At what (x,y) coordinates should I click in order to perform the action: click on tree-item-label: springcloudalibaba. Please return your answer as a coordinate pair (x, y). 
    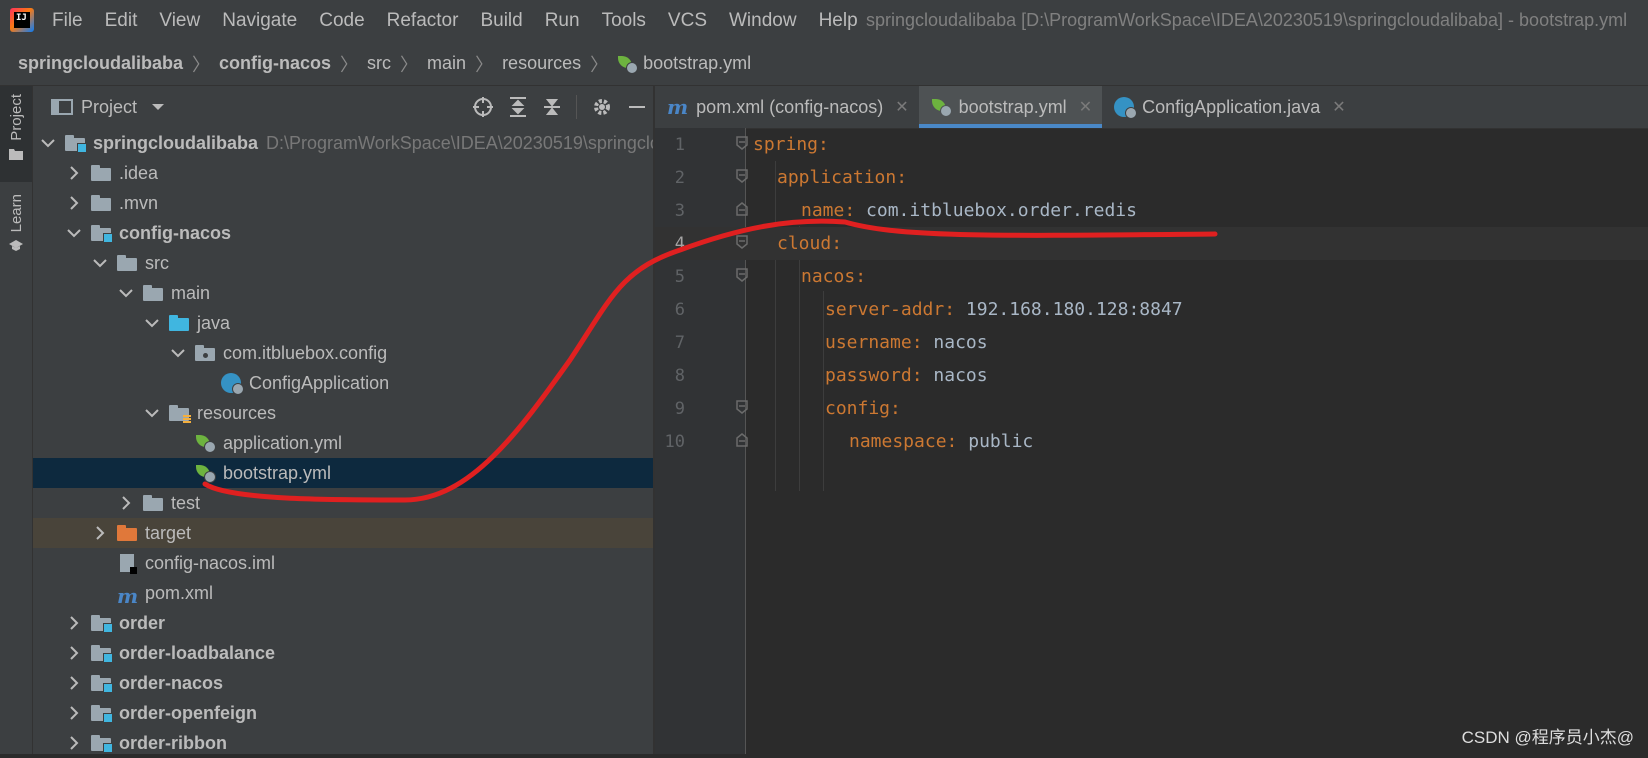
    Looking at the image, I should click on (176, 142).